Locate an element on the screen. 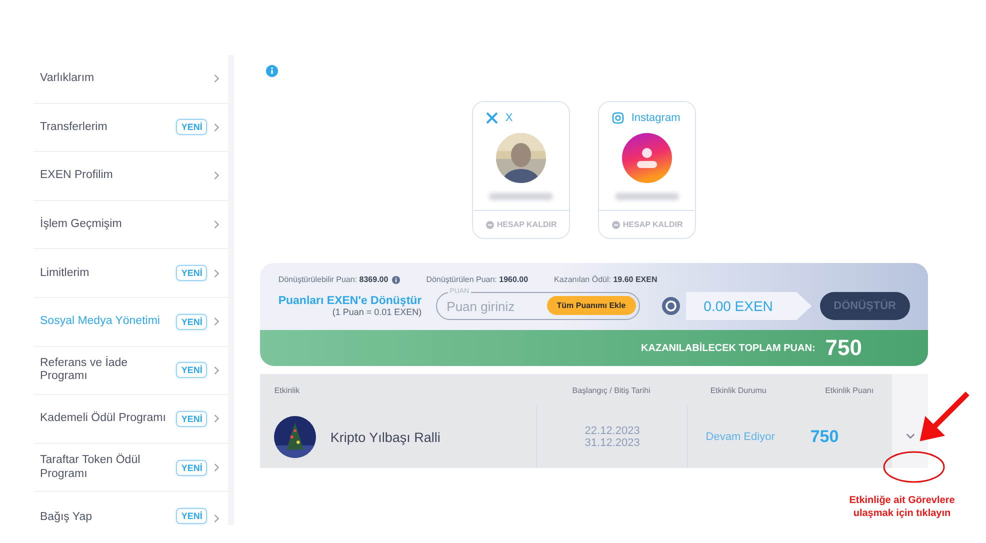 This screenshot has width=986, height=543. end-date: 31.12.2023 is located at coordinates (612, 443).